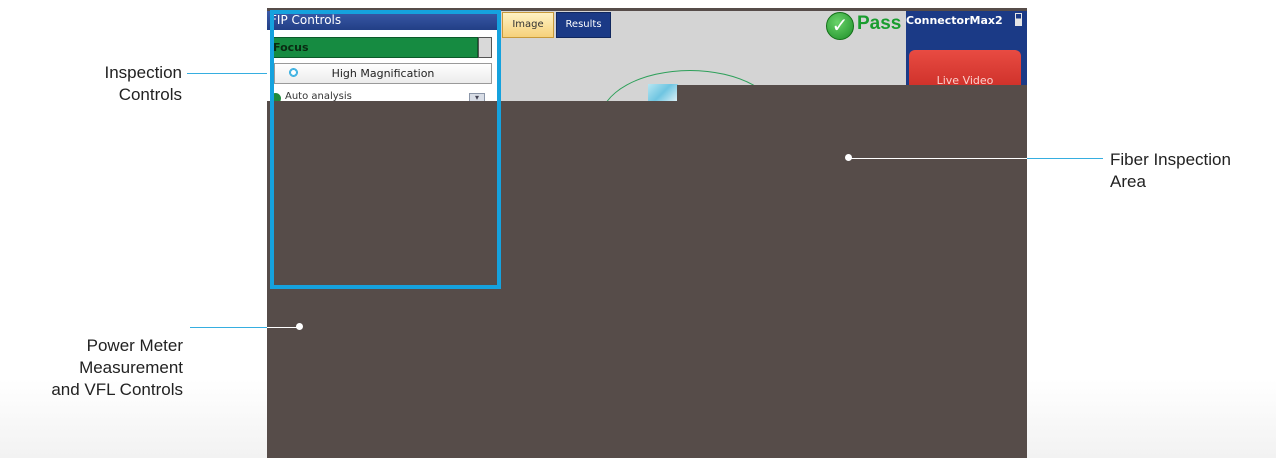  I want to click on fip-controls-title: FIP Controls, so click(382, 20).